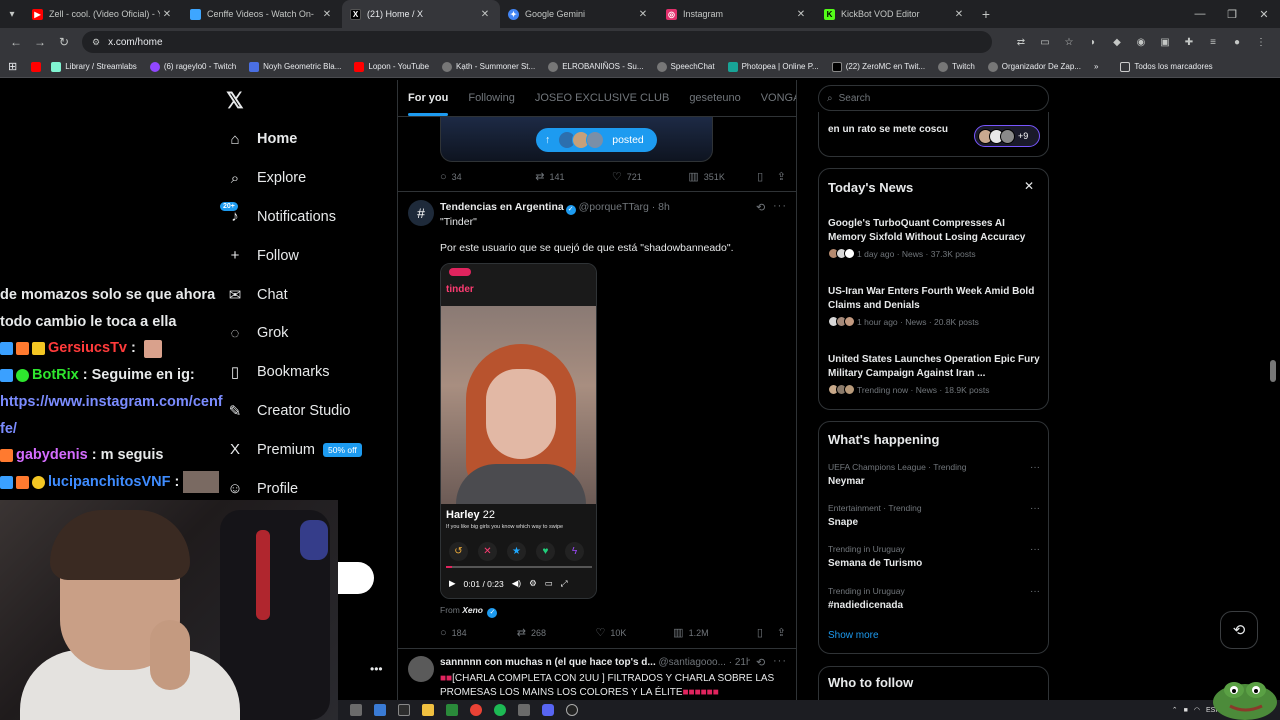 The width and height of the screenshot is (1280, 720). Describe the element at coordinates (94, 66) in the screenshot. I see `bookmark-item: Library / Streamlabs` at that location.